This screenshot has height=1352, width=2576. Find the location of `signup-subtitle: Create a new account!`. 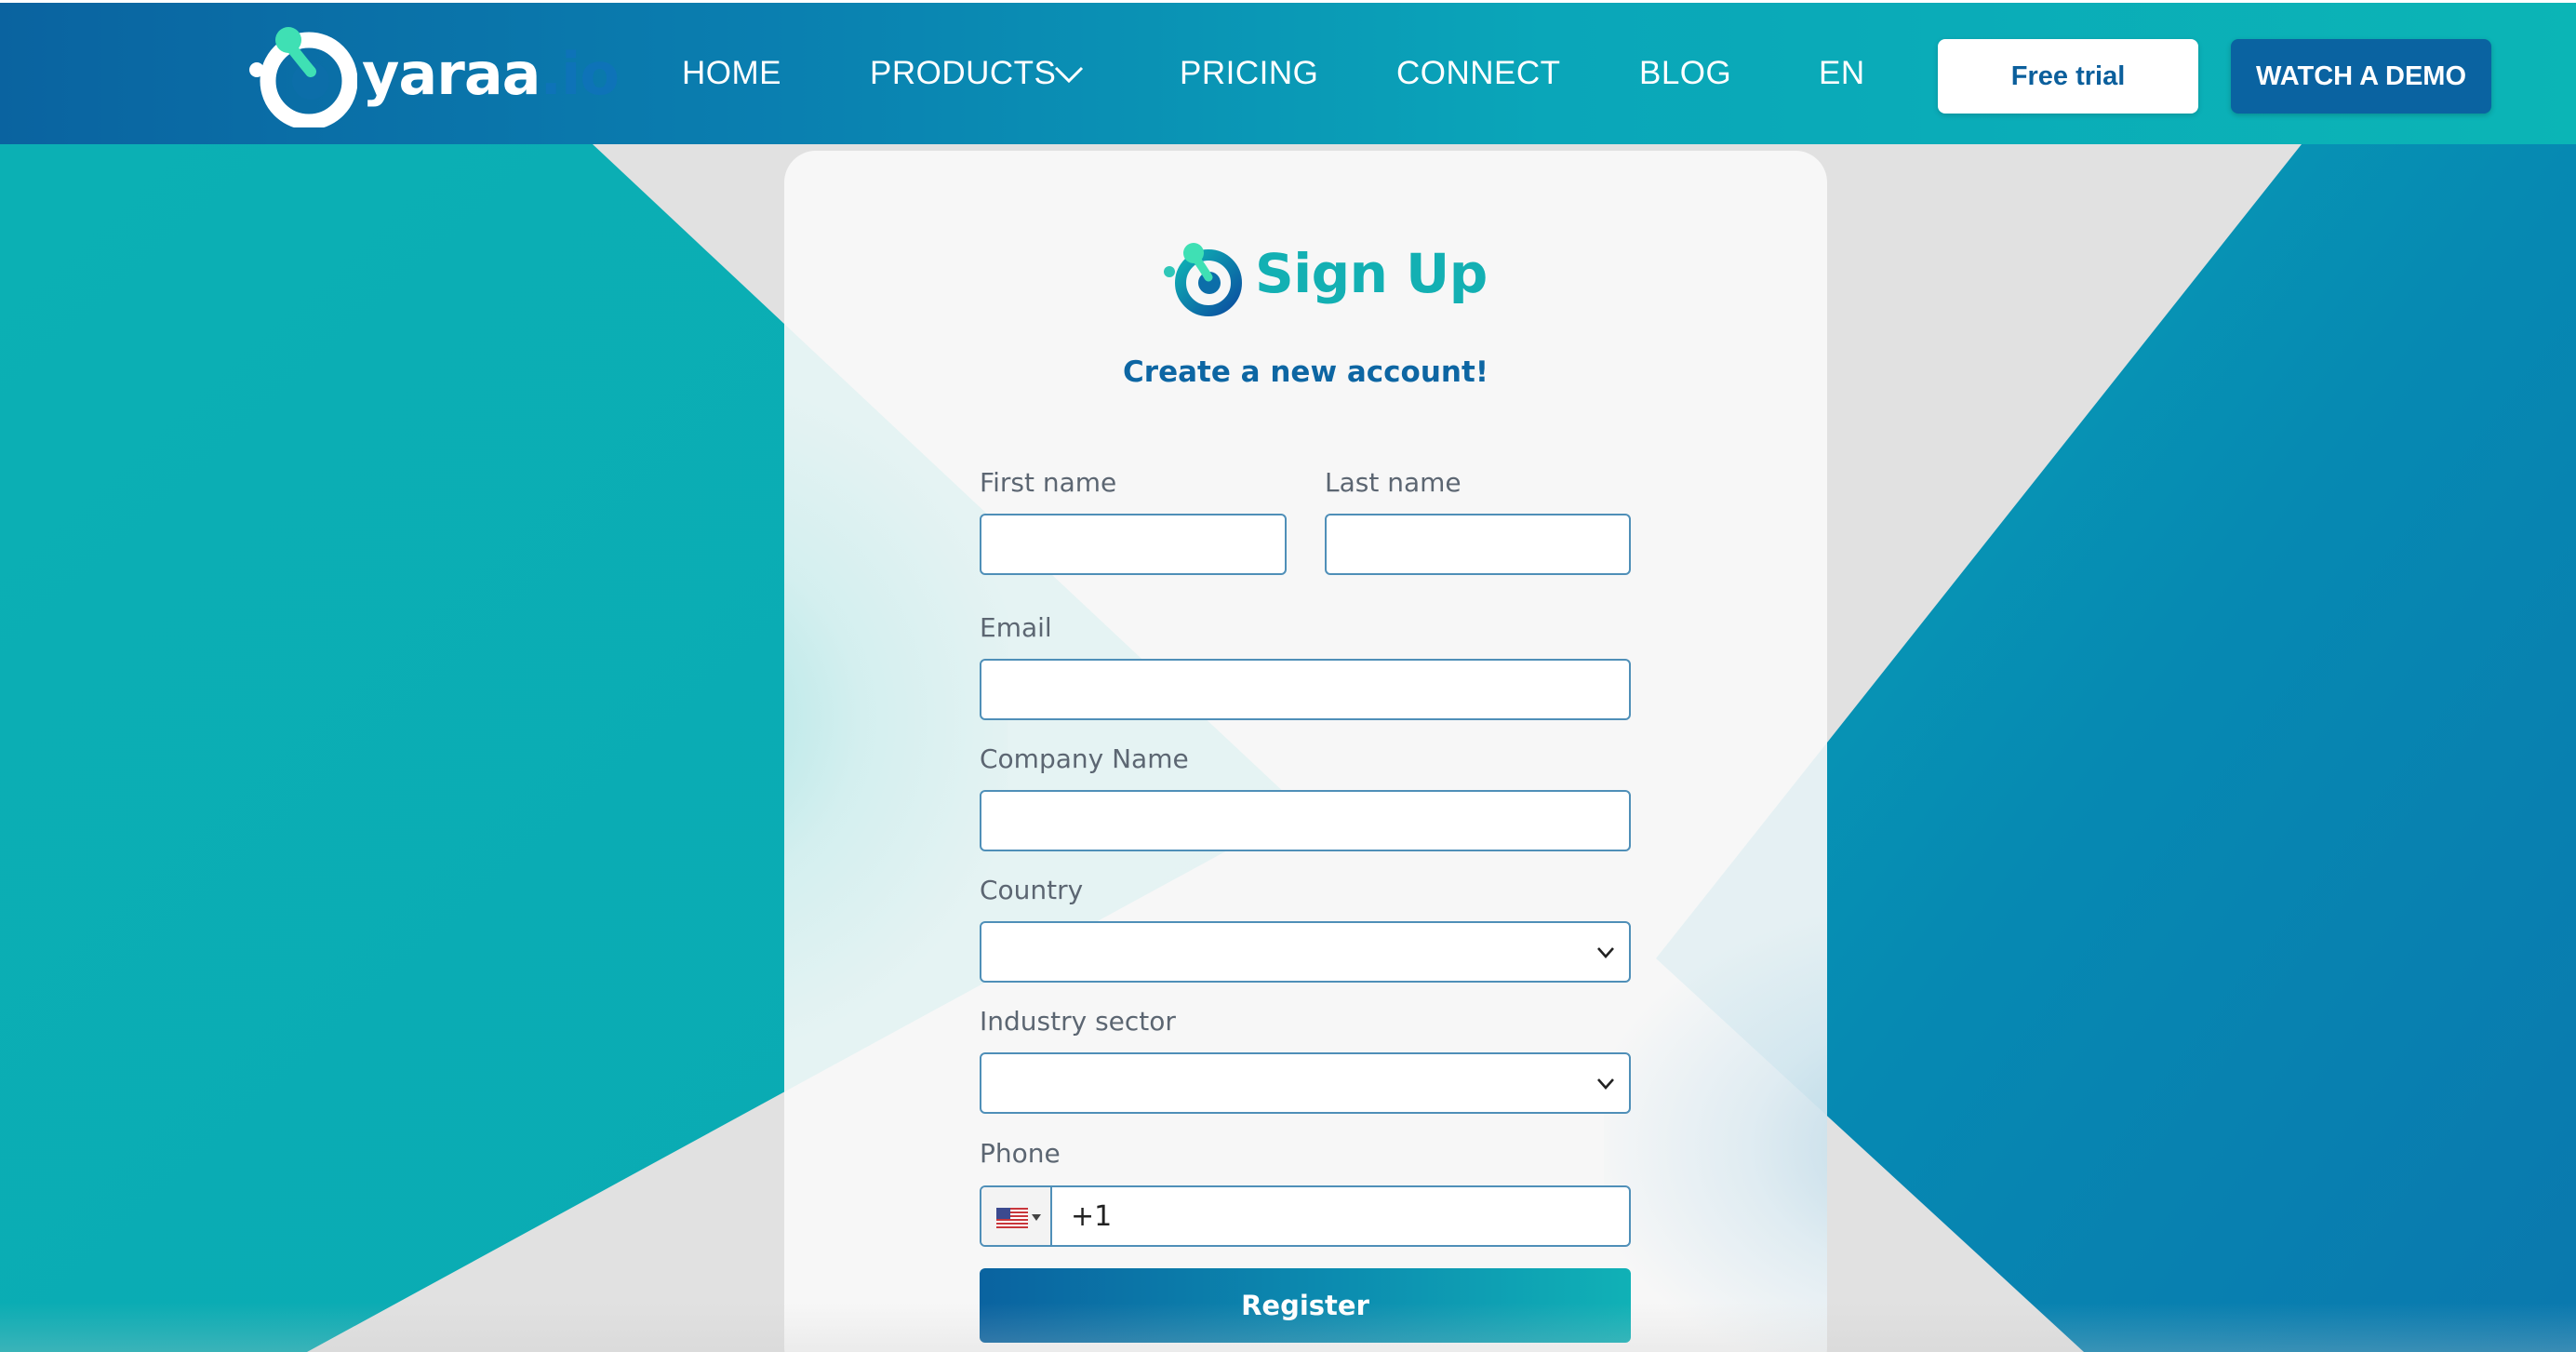

signup-subtitle: Create a new account! is located at coordinates (1305, 372).